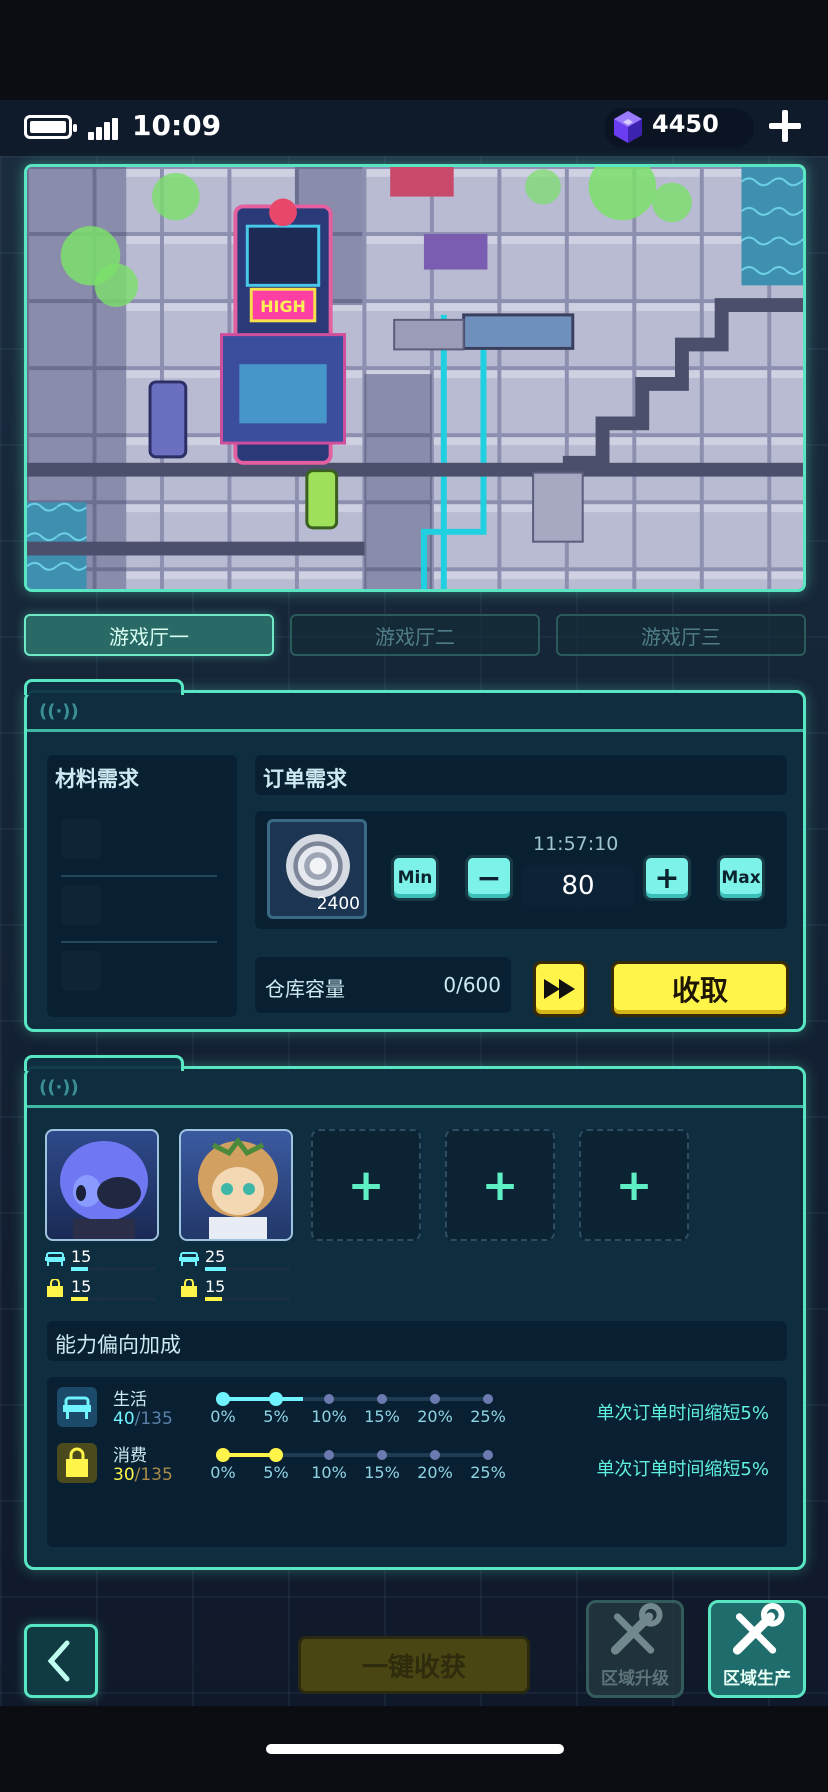  Describe the element at coordinates (239, 1259) in the screenshot. I see `worker-2-life-stat: 25` at that location.